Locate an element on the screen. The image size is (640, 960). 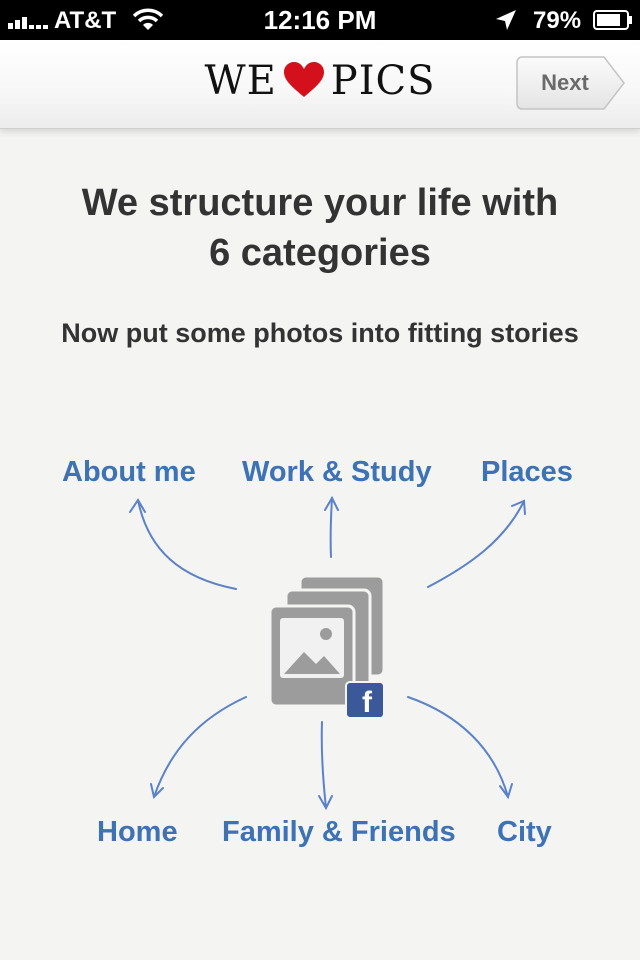
arrow-to-about-me is located at coordinates (187, 544).